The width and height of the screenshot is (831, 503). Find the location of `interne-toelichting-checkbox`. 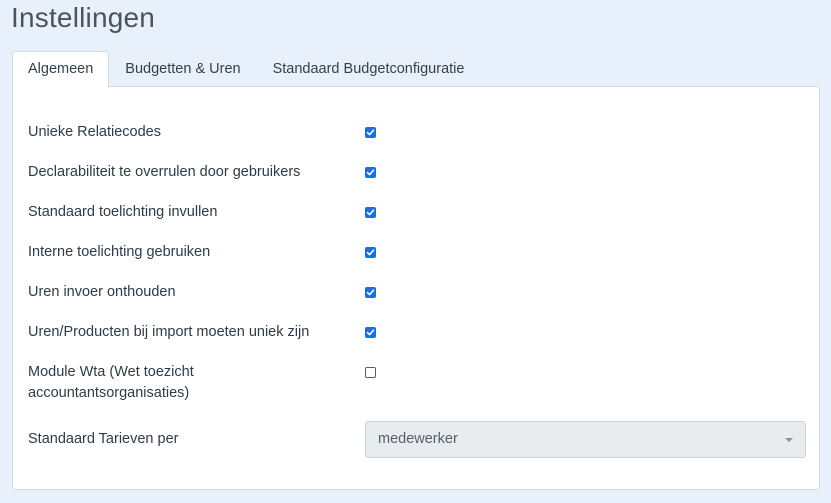

interne-toelichting-checkbox is located at coordinates (370, 252).